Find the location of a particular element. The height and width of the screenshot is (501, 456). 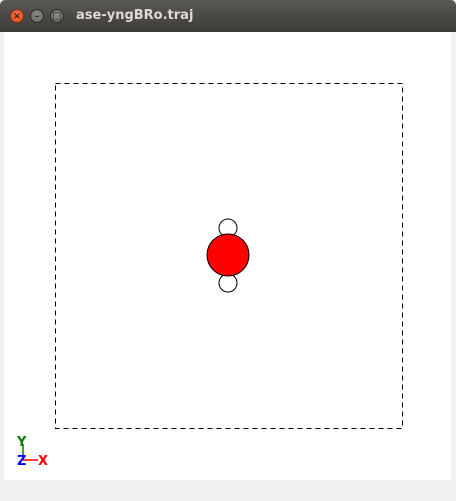

z-axis-label: Z is located at coordinates (21, 461).